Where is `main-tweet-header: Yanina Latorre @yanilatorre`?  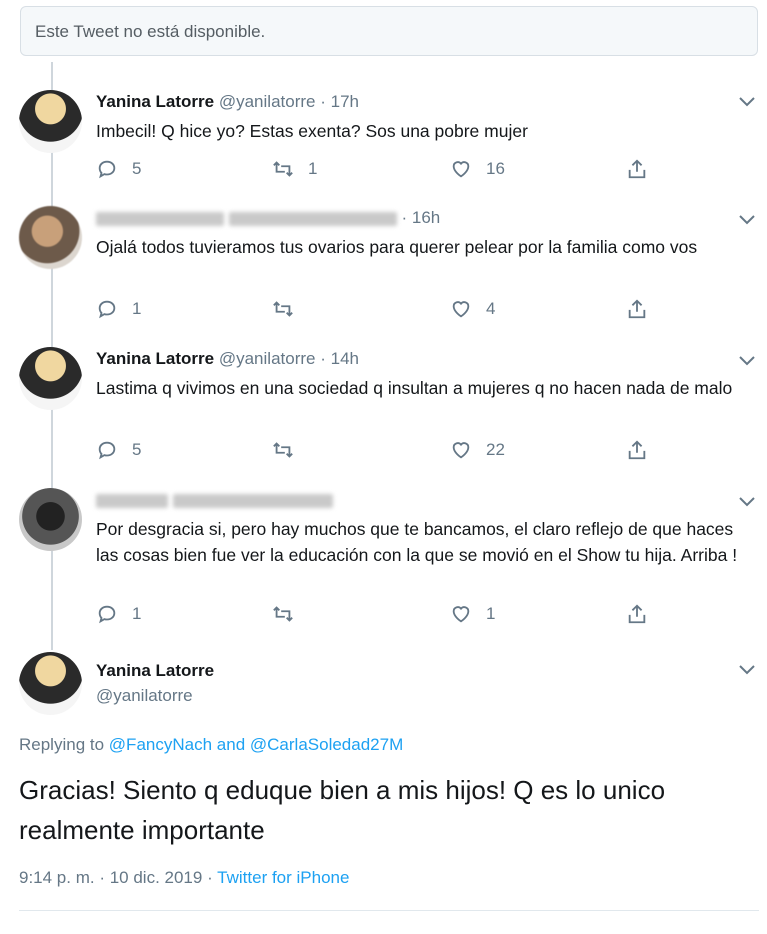
main-tweet-header: Yanina Latorre @yanilatorre is located at coordinates (155, 683).